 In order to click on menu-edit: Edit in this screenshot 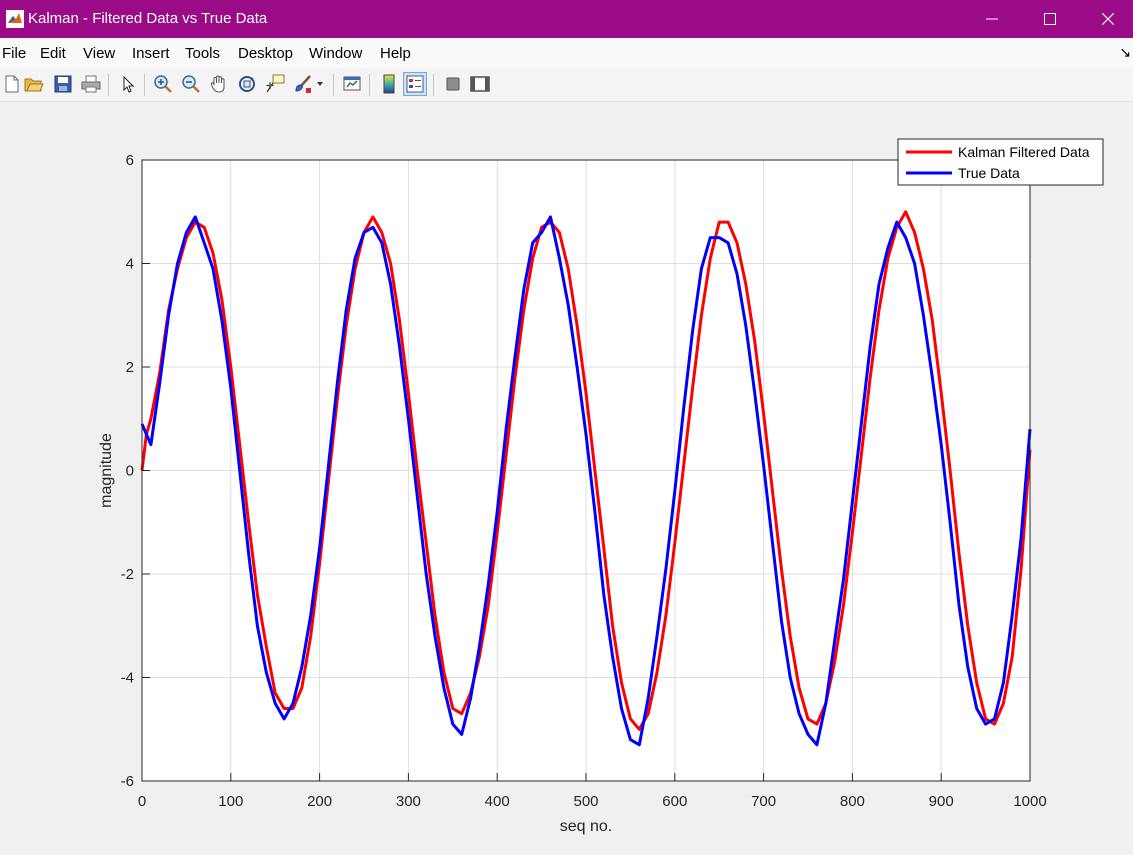, I will do `click(53, 53)`.